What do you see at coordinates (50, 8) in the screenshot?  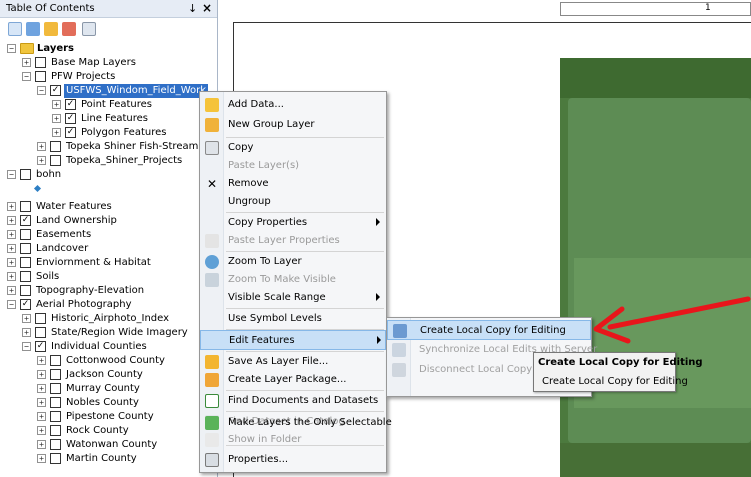 I see `toc-title: Table Of Contents` at bounding box center [50, 8].